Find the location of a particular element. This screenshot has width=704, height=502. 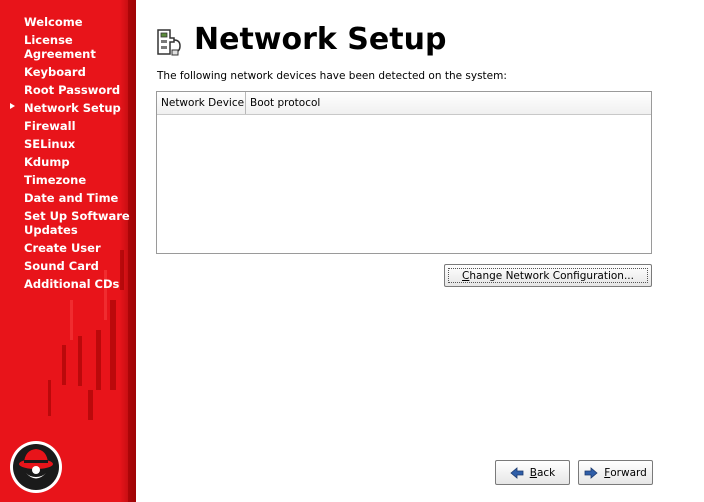

sidebar-item-sound-card: Sound Card is located at coordinates (61, 266).